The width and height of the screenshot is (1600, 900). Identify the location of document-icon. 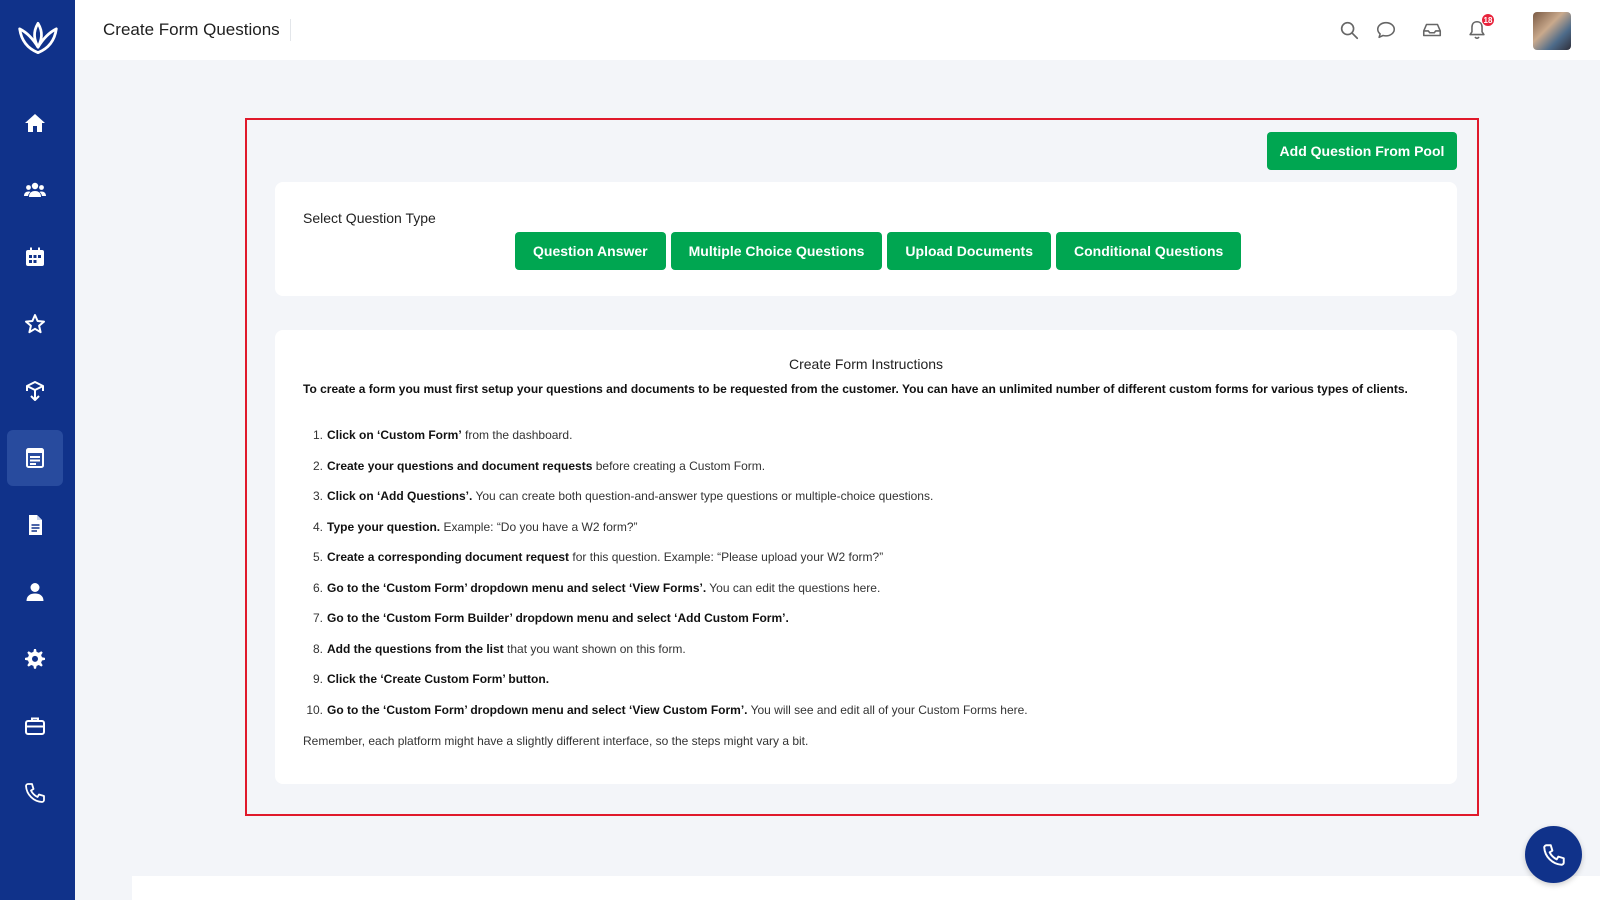
(35, 525).